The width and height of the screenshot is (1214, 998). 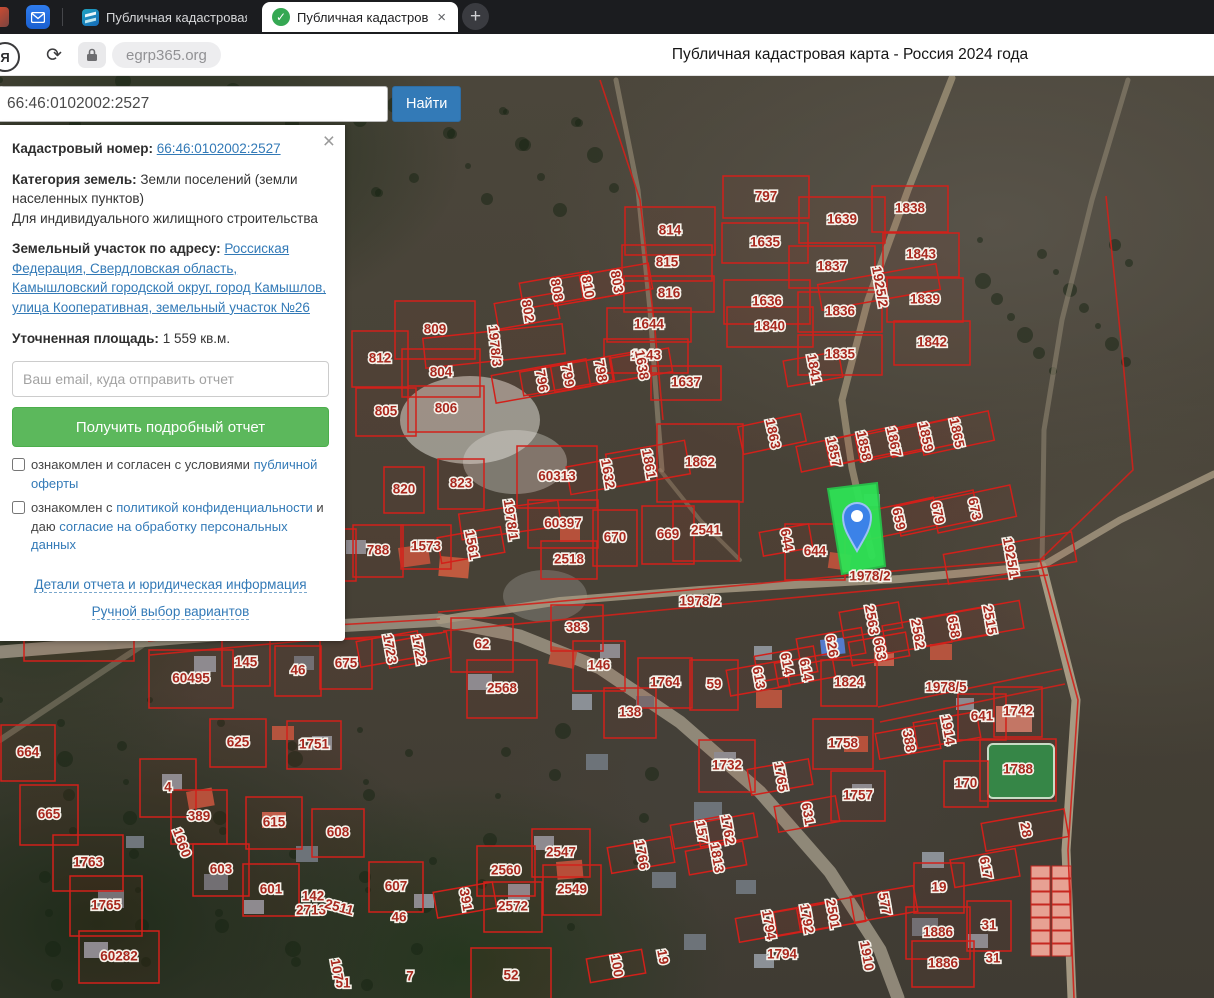 What do you see at coordinates (577, 627) in the screenshot?
I see `parcel-label: 383` at bounding box center [577, 627].